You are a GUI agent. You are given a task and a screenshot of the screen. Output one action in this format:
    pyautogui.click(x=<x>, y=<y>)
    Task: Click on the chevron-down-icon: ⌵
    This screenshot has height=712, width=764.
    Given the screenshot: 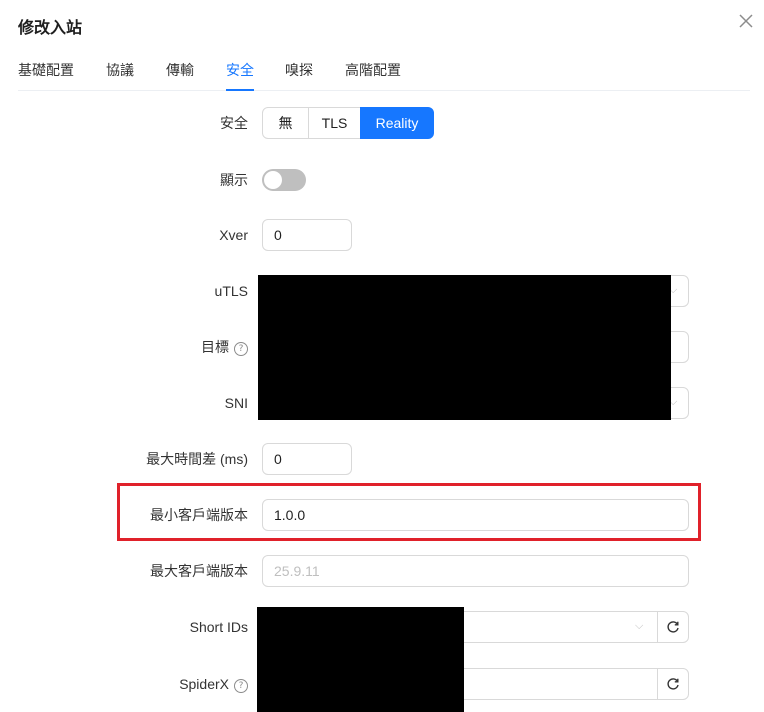 What is the action you would take?
    pyautogui.click(x=639, y=626)
    